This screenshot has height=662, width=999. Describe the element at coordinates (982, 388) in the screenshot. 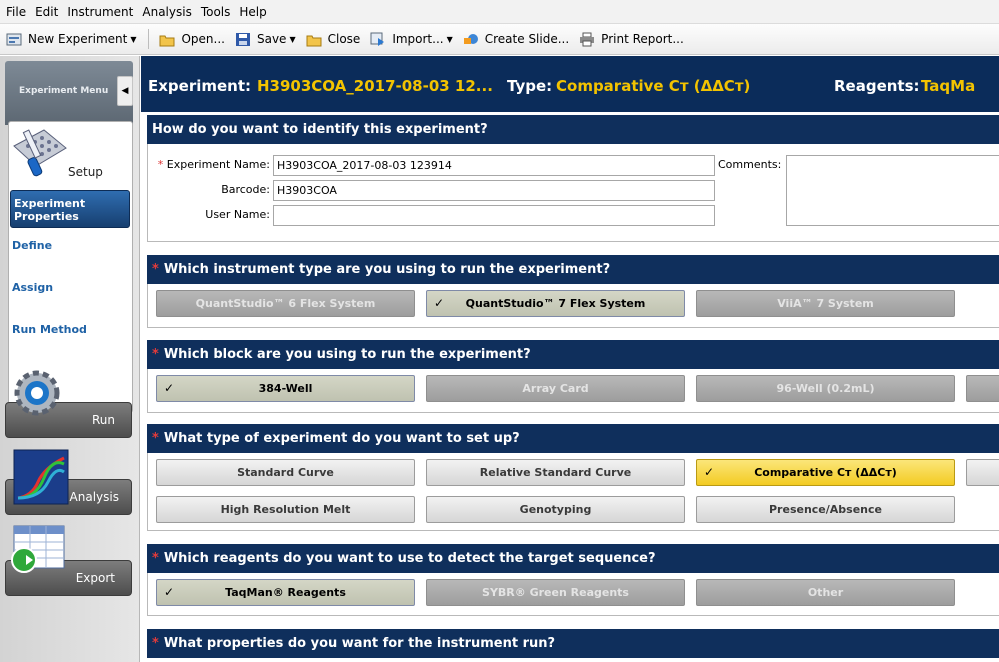

I see `option-more-block` at that location.